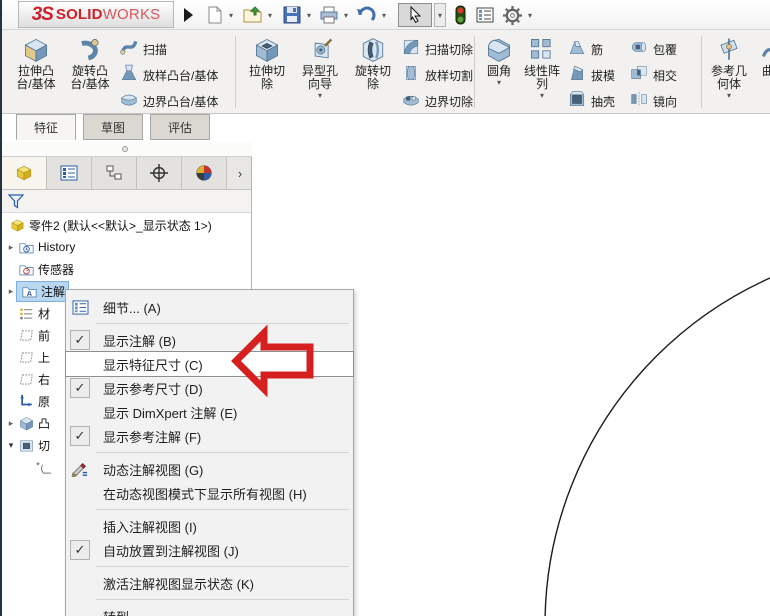 The width and height of the screenshot is (770, 616). What do you see at coordinates (80, 469) in the screenshot?
I see `dynamic-annotation-icon` at bounding box center [80, 469].